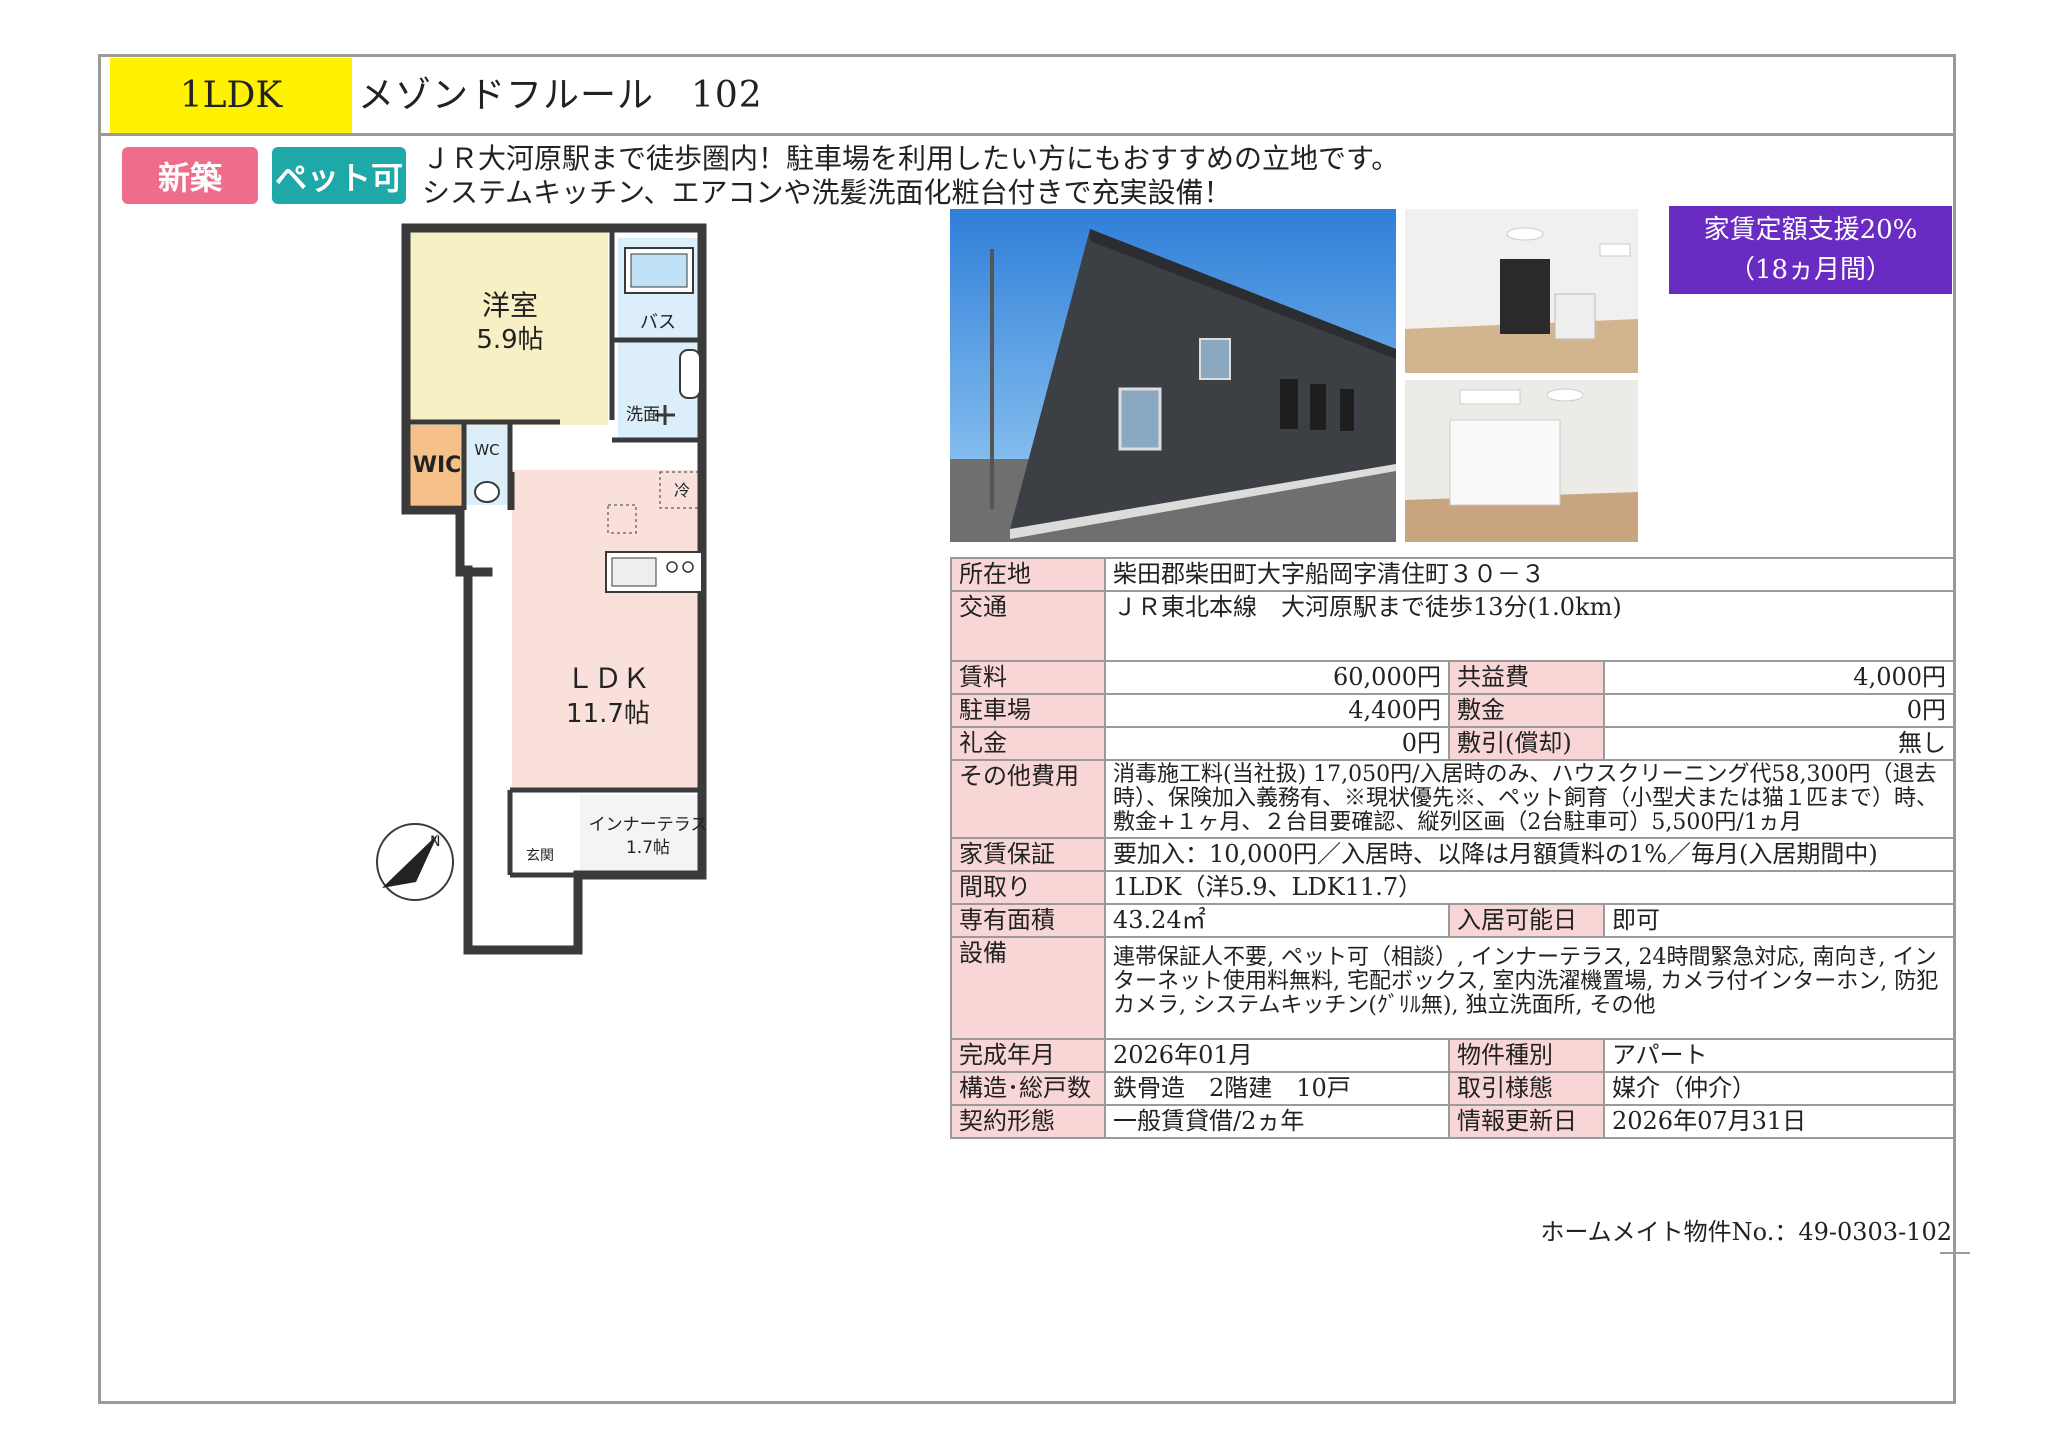 Image resolution: width=2056 pixels, height=1454 pixels. I want to click on entrance-label: 玄関, so click(540, 855).